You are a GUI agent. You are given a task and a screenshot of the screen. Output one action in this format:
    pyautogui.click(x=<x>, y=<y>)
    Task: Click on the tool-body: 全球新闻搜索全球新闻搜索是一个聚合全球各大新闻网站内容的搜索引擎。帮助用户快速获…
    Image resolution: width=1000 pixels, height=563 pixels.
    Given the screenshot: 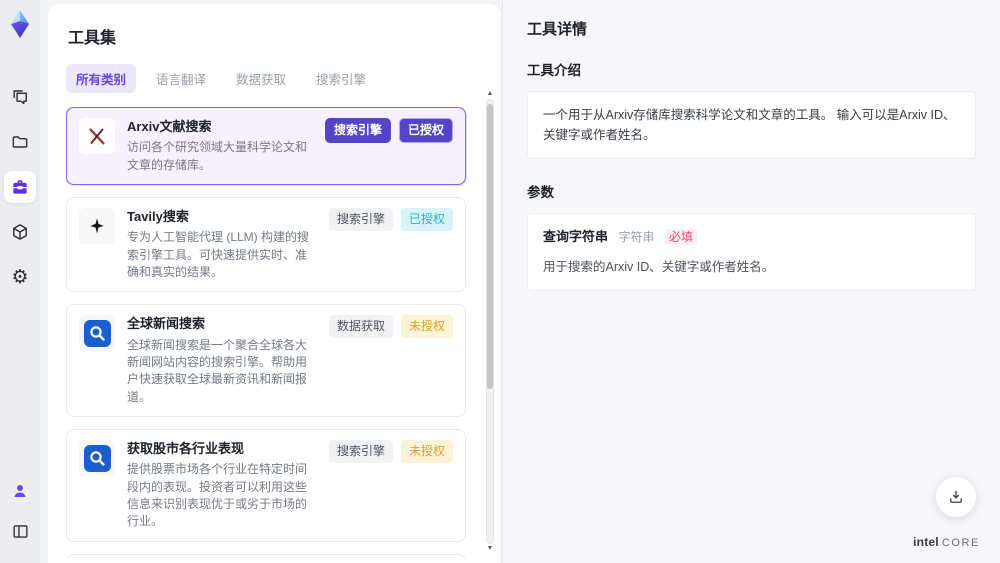 What is the action you would take?
    pyautogui.click(x=222, y=360)
    